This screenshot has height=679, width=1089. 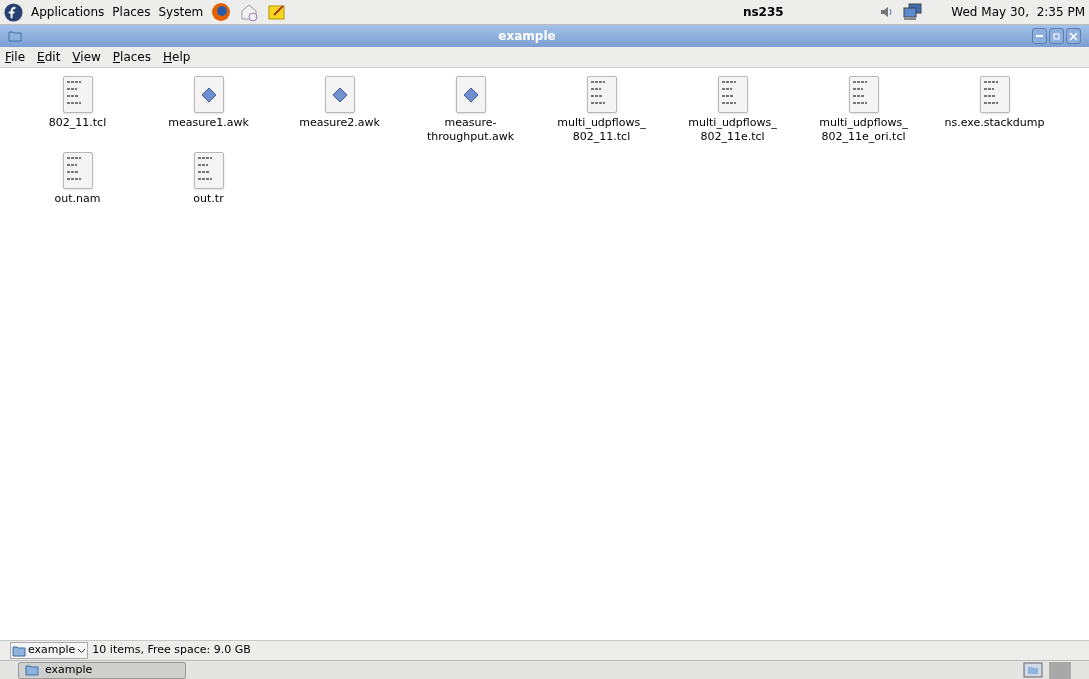 What do you see at coordinates (277, 12) in the screenshot?
I see `note-icon` at bounding box center [277, 12].